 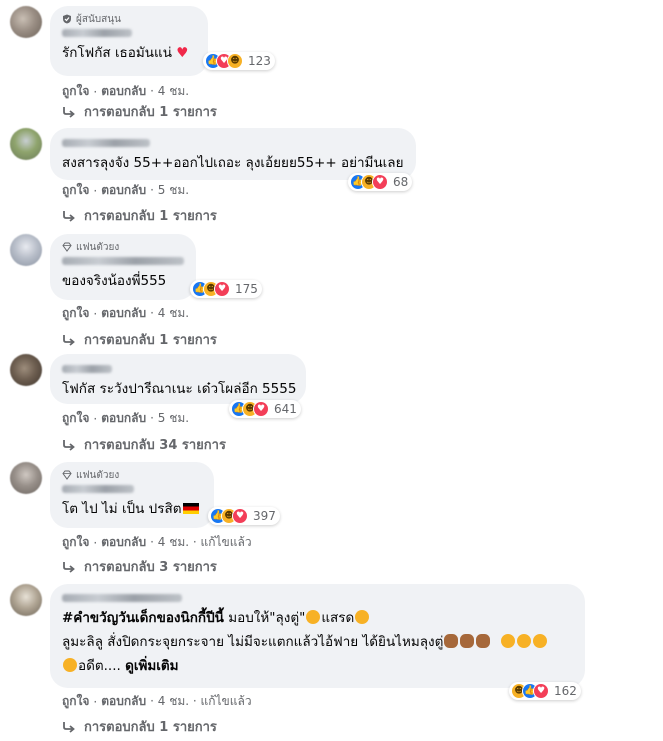 I want to click on replies-label: การตอบกลับ 34 รายการ, so click(x=155, y=445).